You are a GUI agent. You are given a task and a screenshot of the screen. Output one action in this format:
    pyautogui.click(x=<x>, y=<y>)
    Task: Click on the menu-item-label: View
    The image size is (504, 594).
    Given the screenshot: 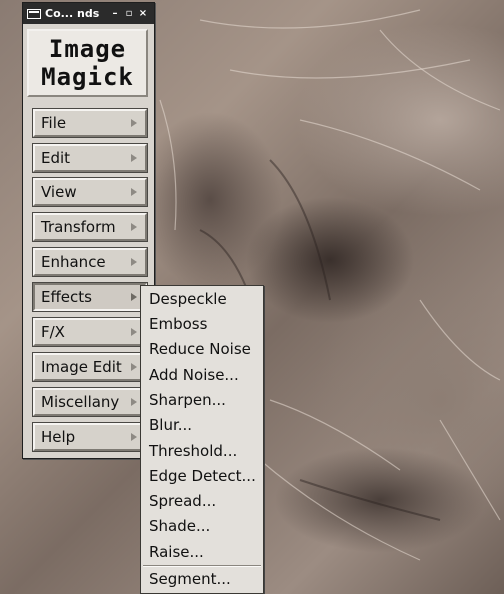 What is the action you would take?
    pyautogui.click(x=59, y=192)
    